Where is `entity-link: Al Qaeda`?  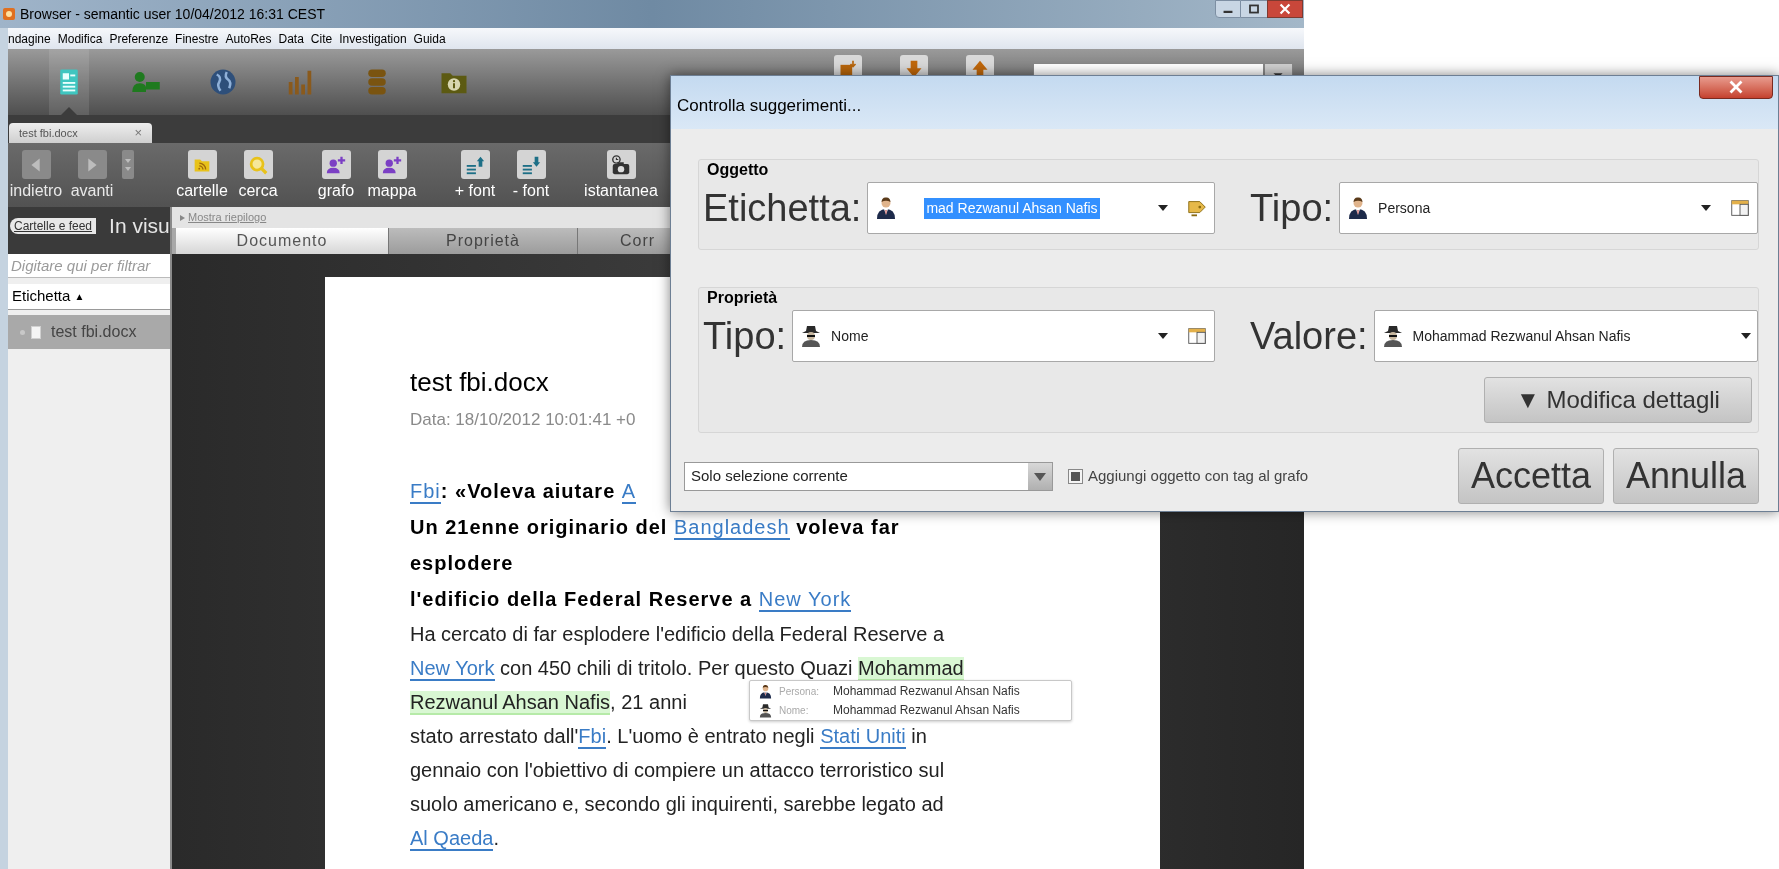 entity-link: Al Qaeda is located at coordinates (452, 839).